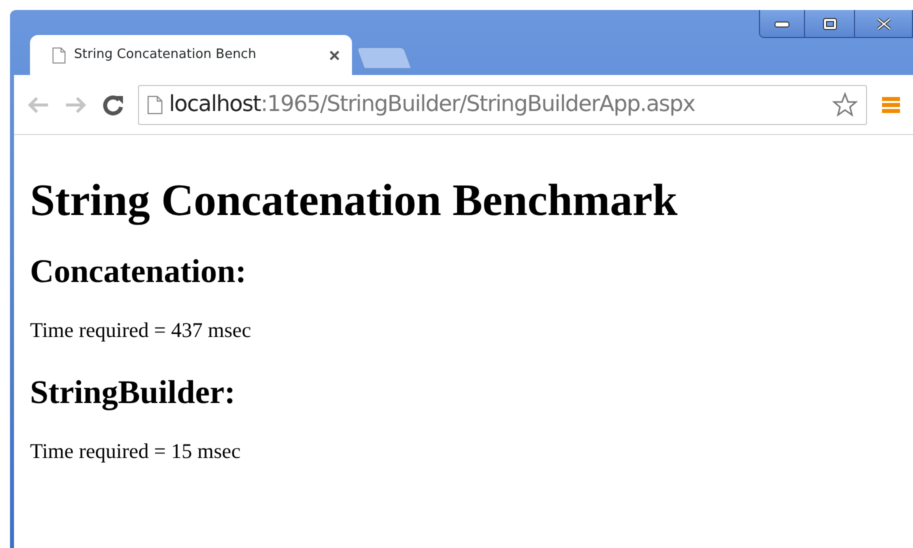 The image size is (913, 548). I want to click on minimize-button, so click(782, 23).